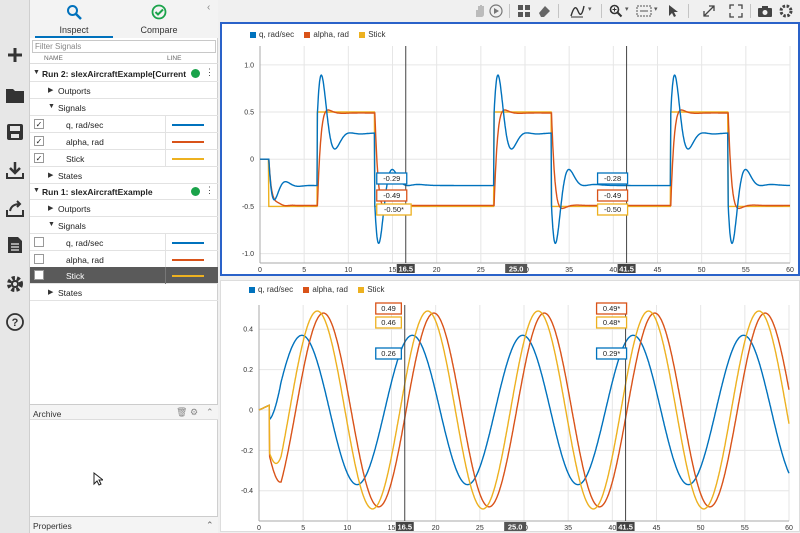  What do you see at coordinates (251, 410) in the screenshot?
I see `y-tick-label: 0` at bounding box center [251, 410].